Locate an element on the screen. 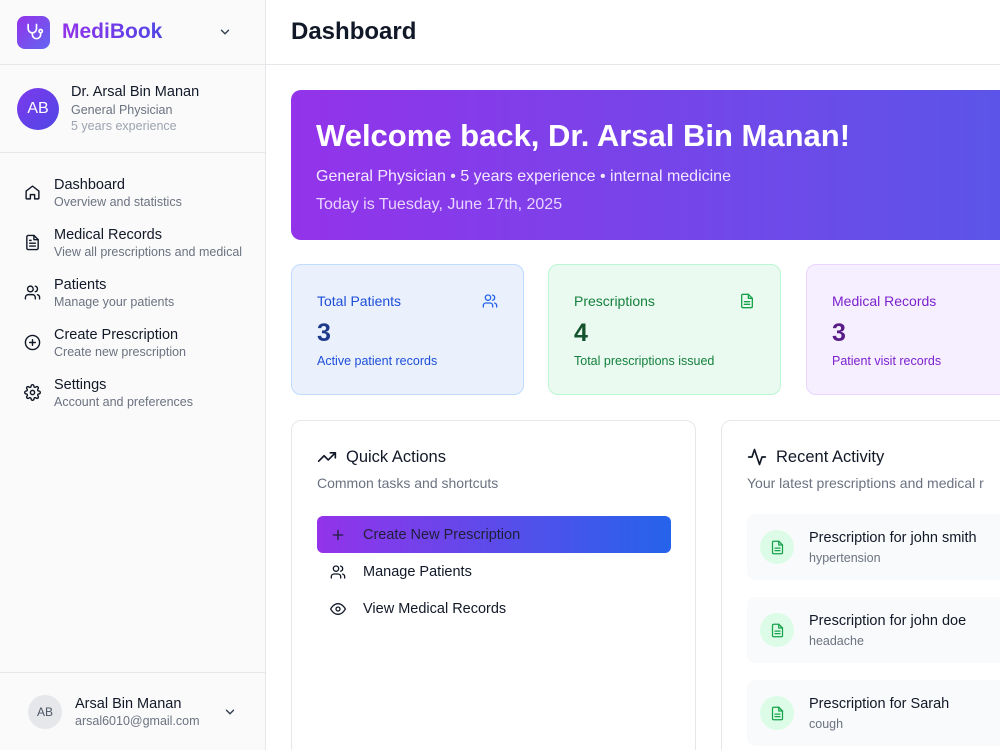  activity-desc: hypertension is located at coordinates (845, 557).